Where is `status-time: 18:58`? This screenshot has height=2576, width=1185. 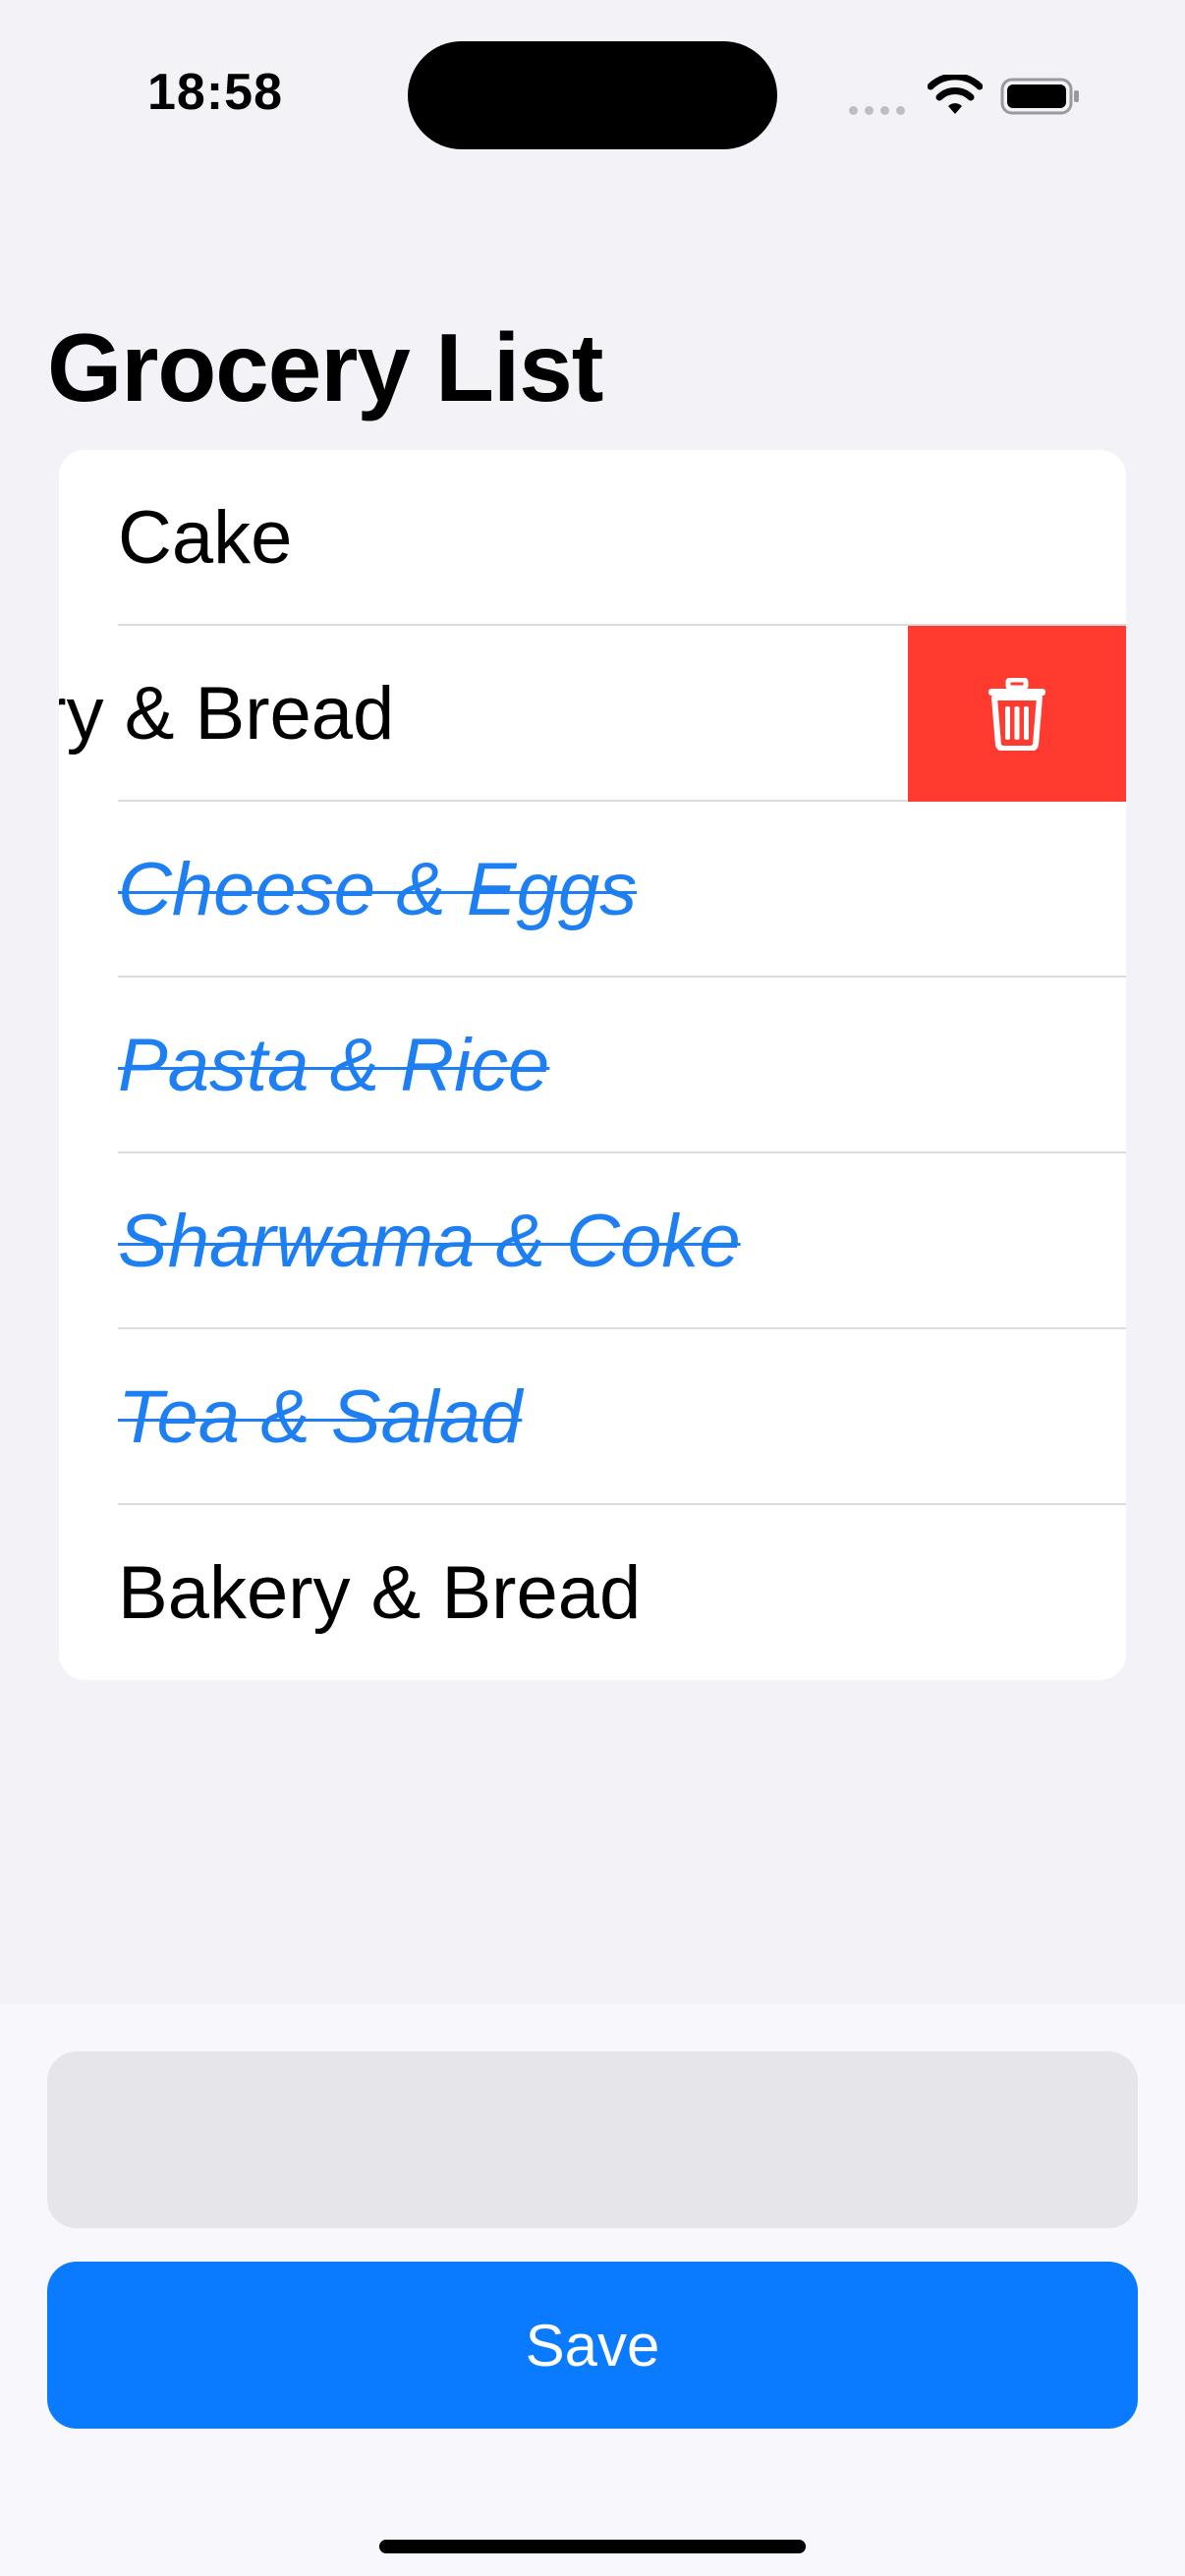
status-time: 18:58 is located at coordinates (215, 92).